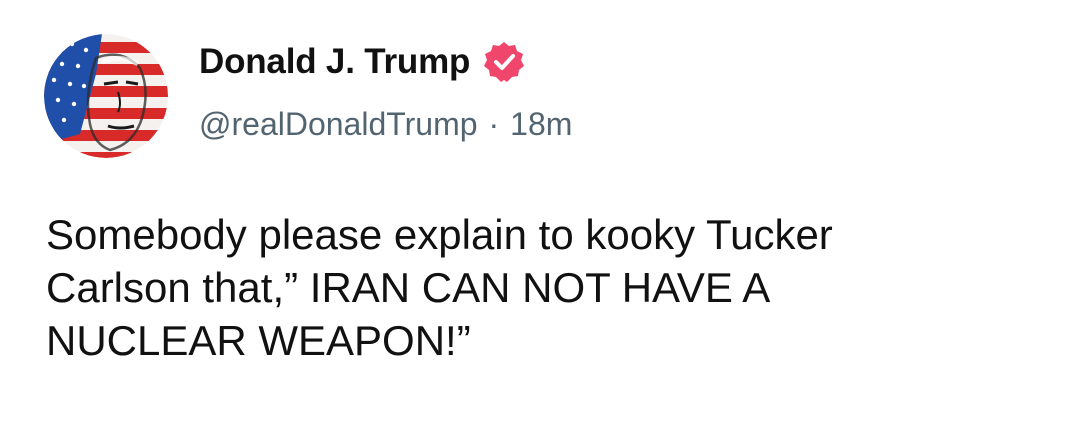 Image resolution: width=1080 pixels, height=433 pixels. Describe the element at coordinates (334, 62) in the screenshot. I see `author-display-name: Donald J. Trump` at that location.